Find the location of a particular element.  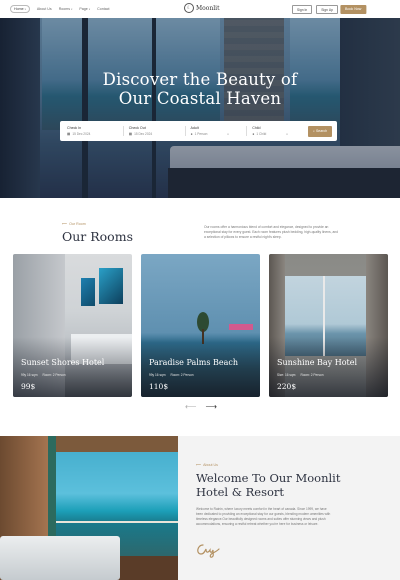

about-photo-bed is located at coordinates (60, 558).